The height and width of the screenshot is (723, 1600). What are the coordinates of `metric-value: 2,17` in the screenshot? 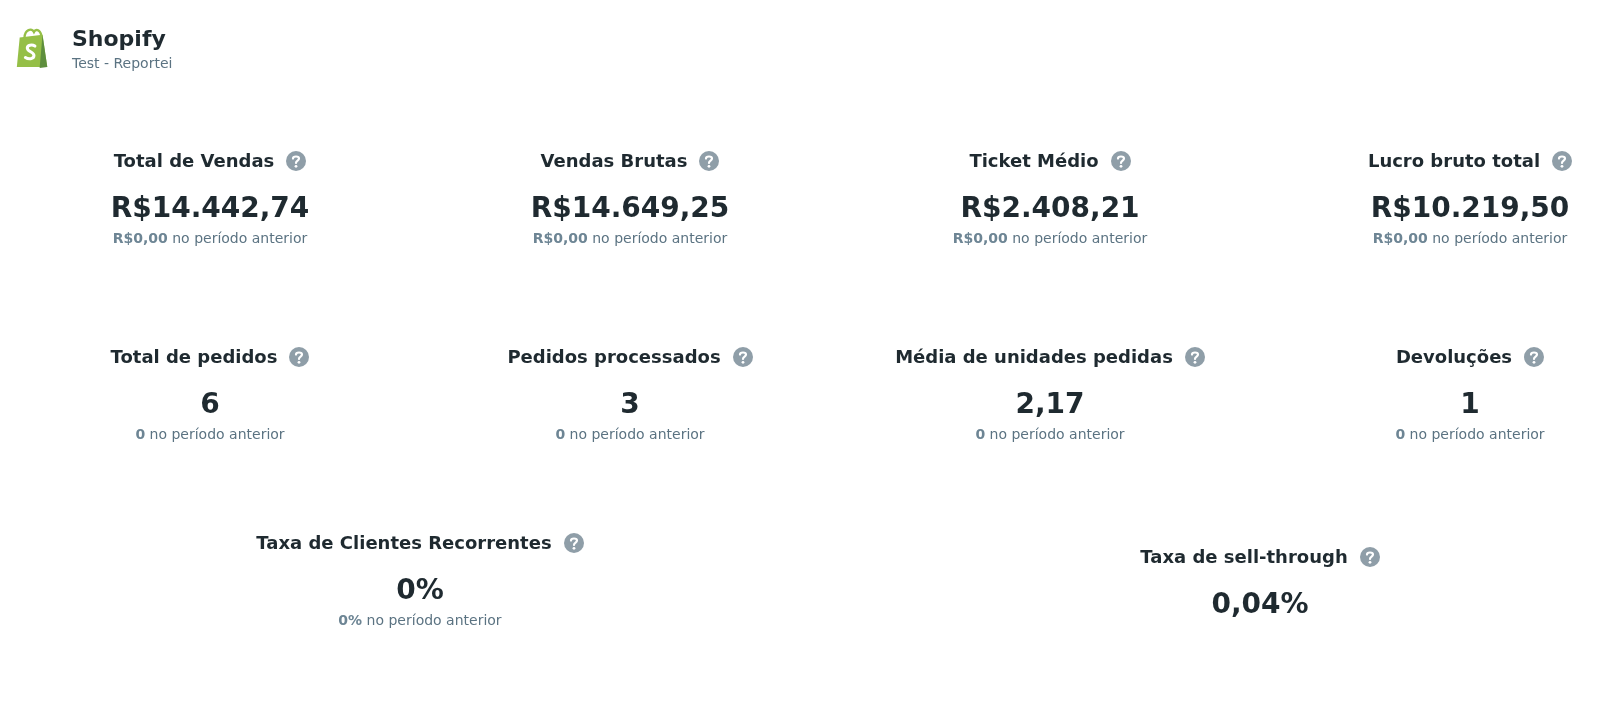 It's located at (1050, 403).